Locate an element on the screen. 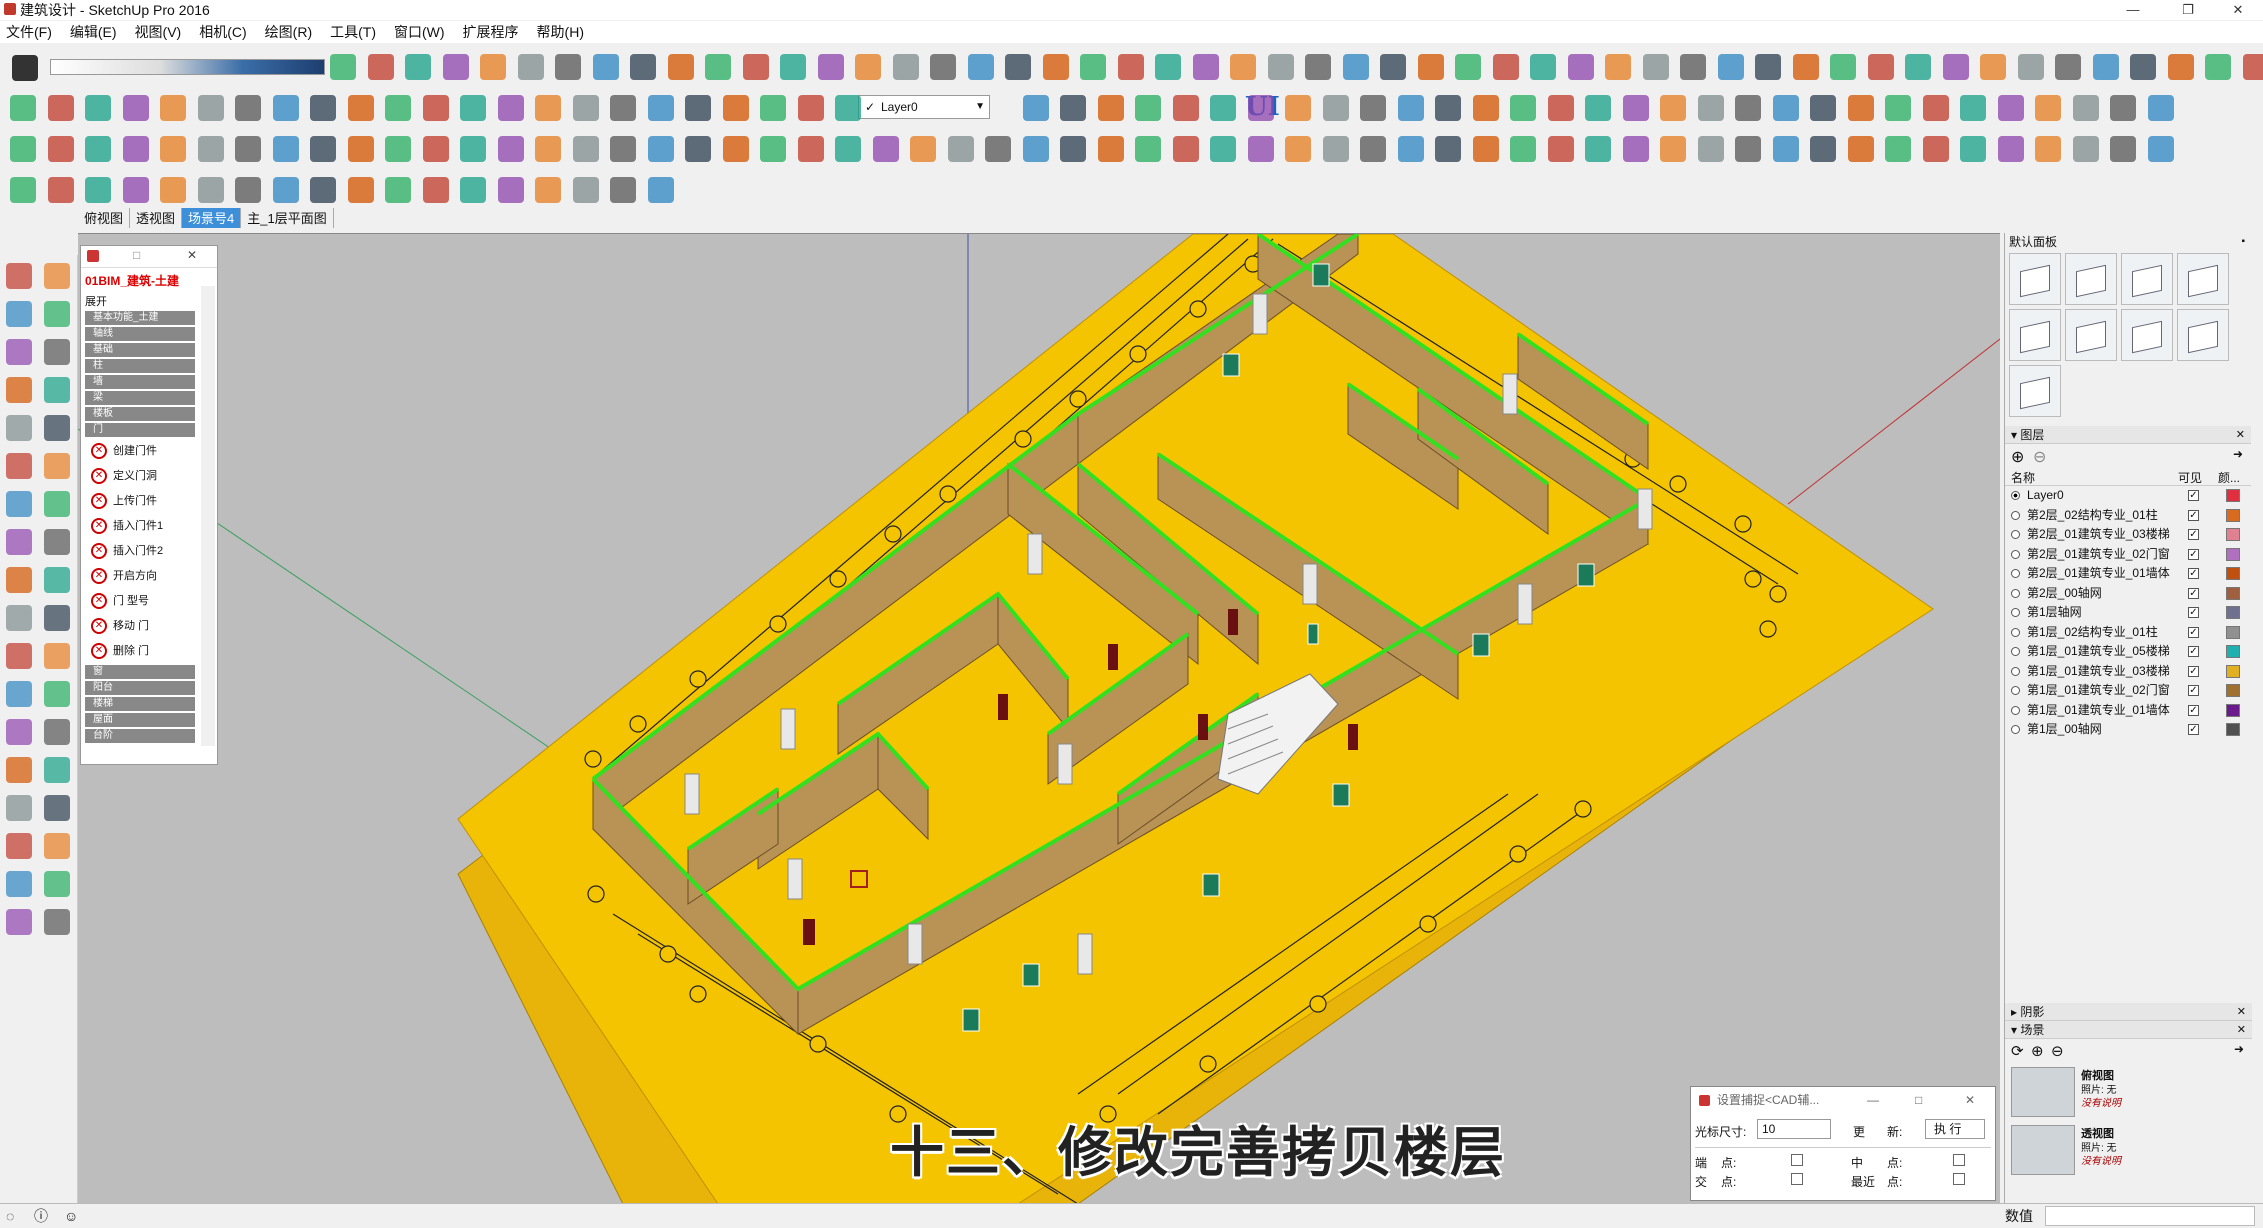  execute-button: 执 行 is located at coordinates (1955, 1129).